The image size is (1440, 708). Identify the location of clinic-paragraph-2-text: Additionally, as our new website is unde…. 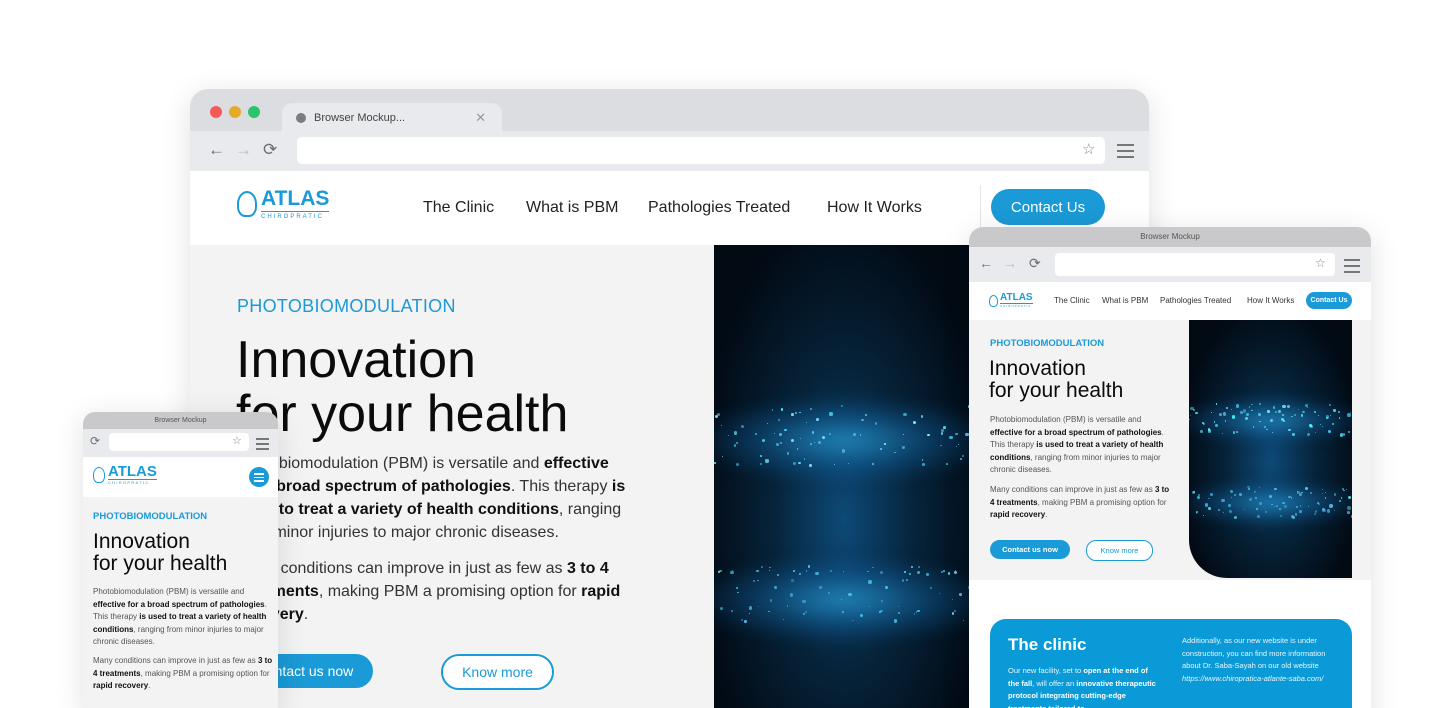
(1254, 653).